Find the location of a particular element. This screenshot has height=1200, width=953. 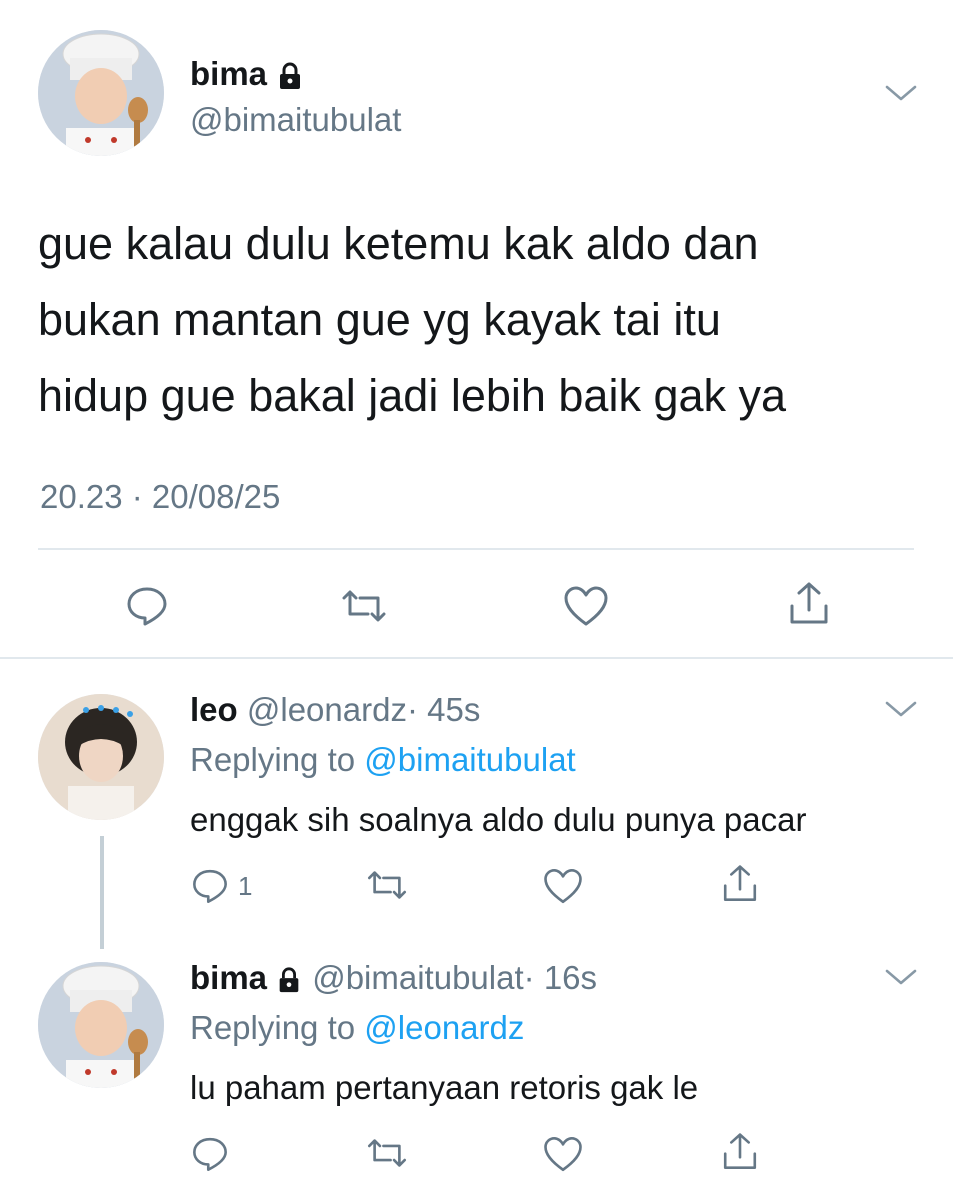

reply-count: 1 is located at coordinates (245, 886).